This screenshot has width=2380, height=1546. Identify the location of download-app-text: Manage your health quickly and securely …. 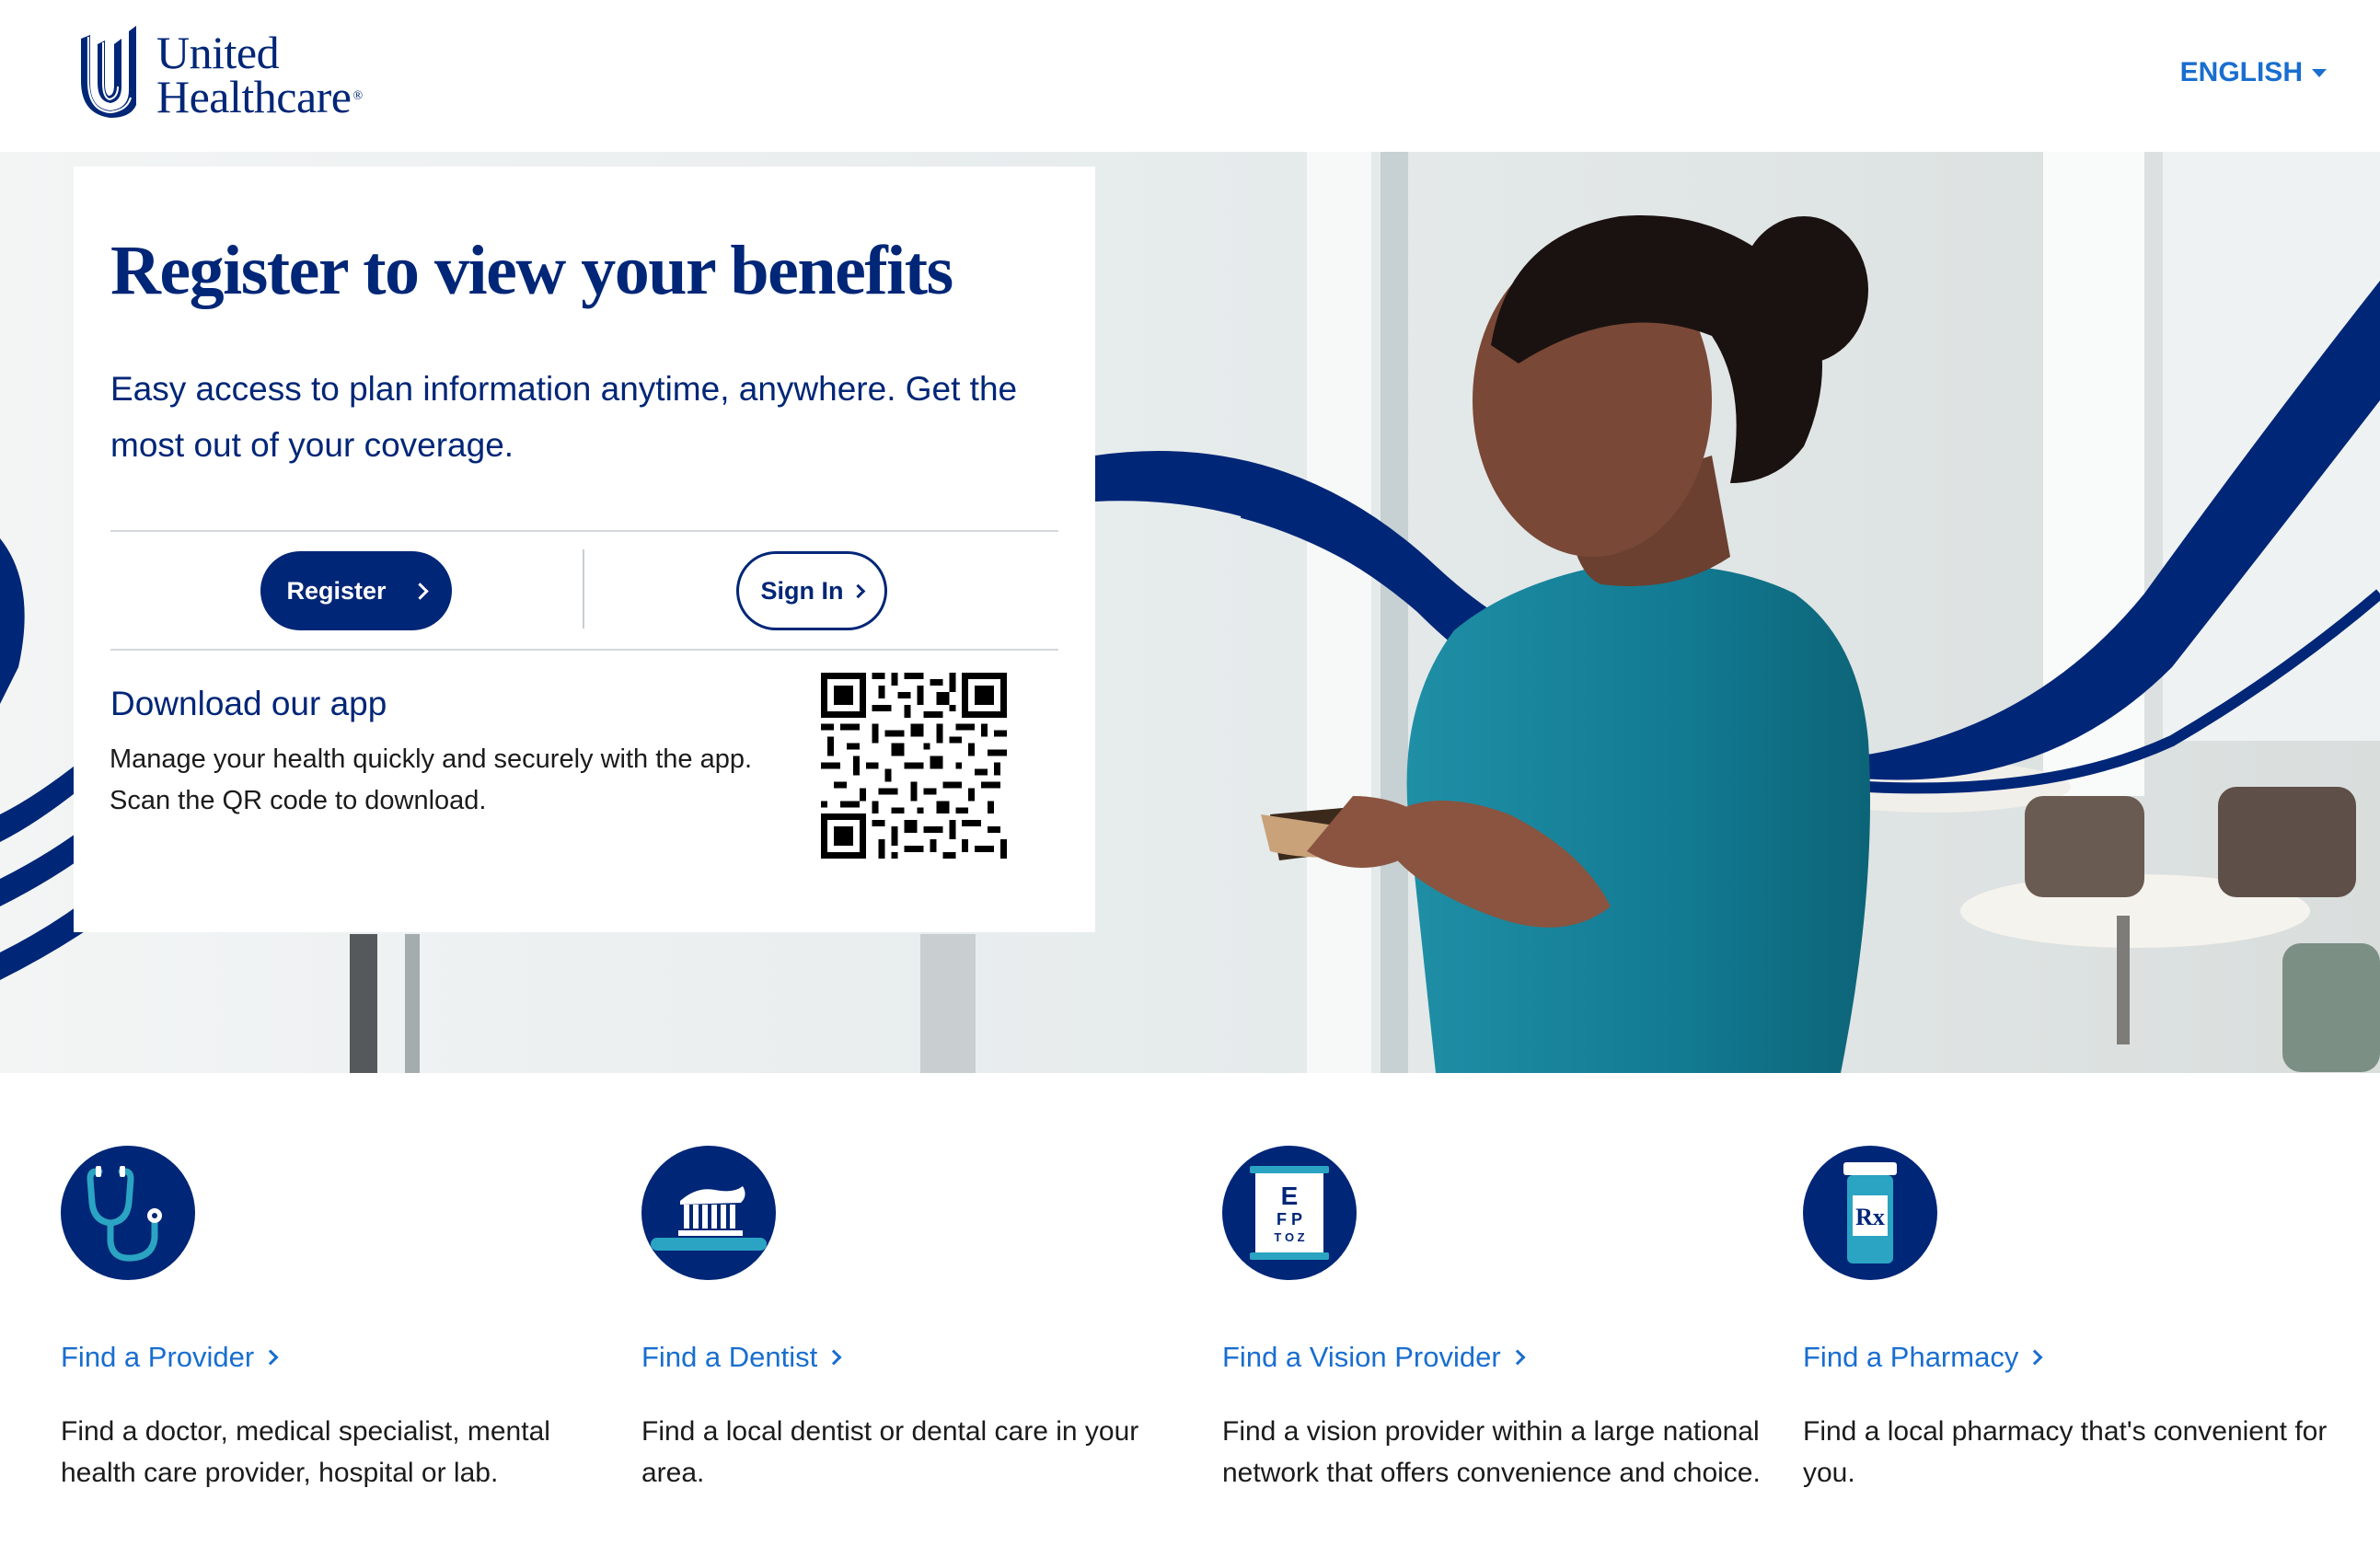
(468, 780).